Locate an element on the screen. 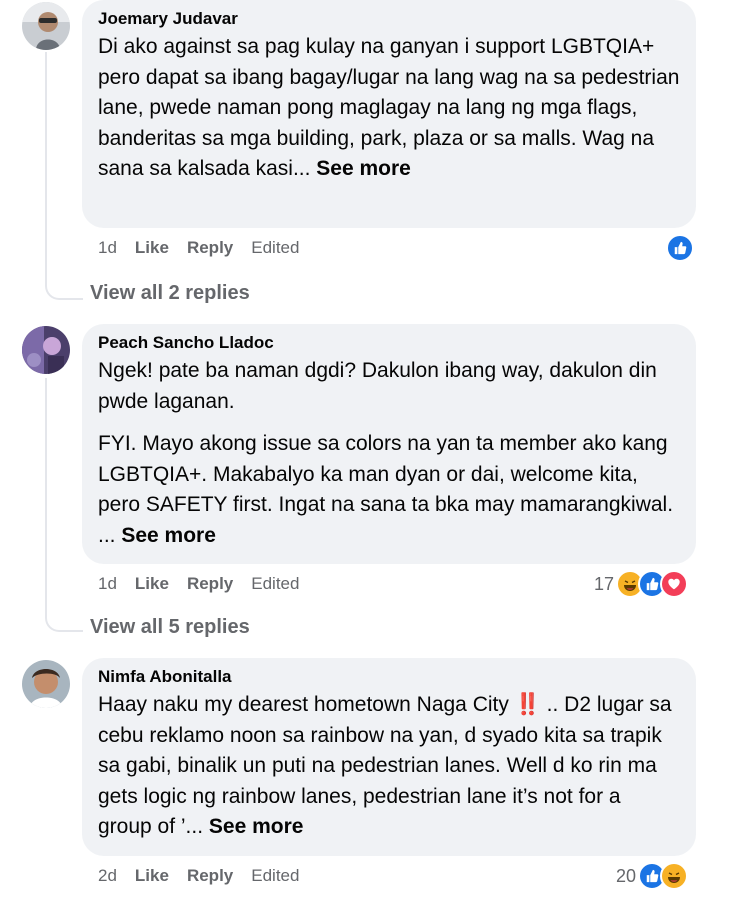 This screenshot has width=750, height=898. reaction-summary: 20 is located at coordinates (652, 876).